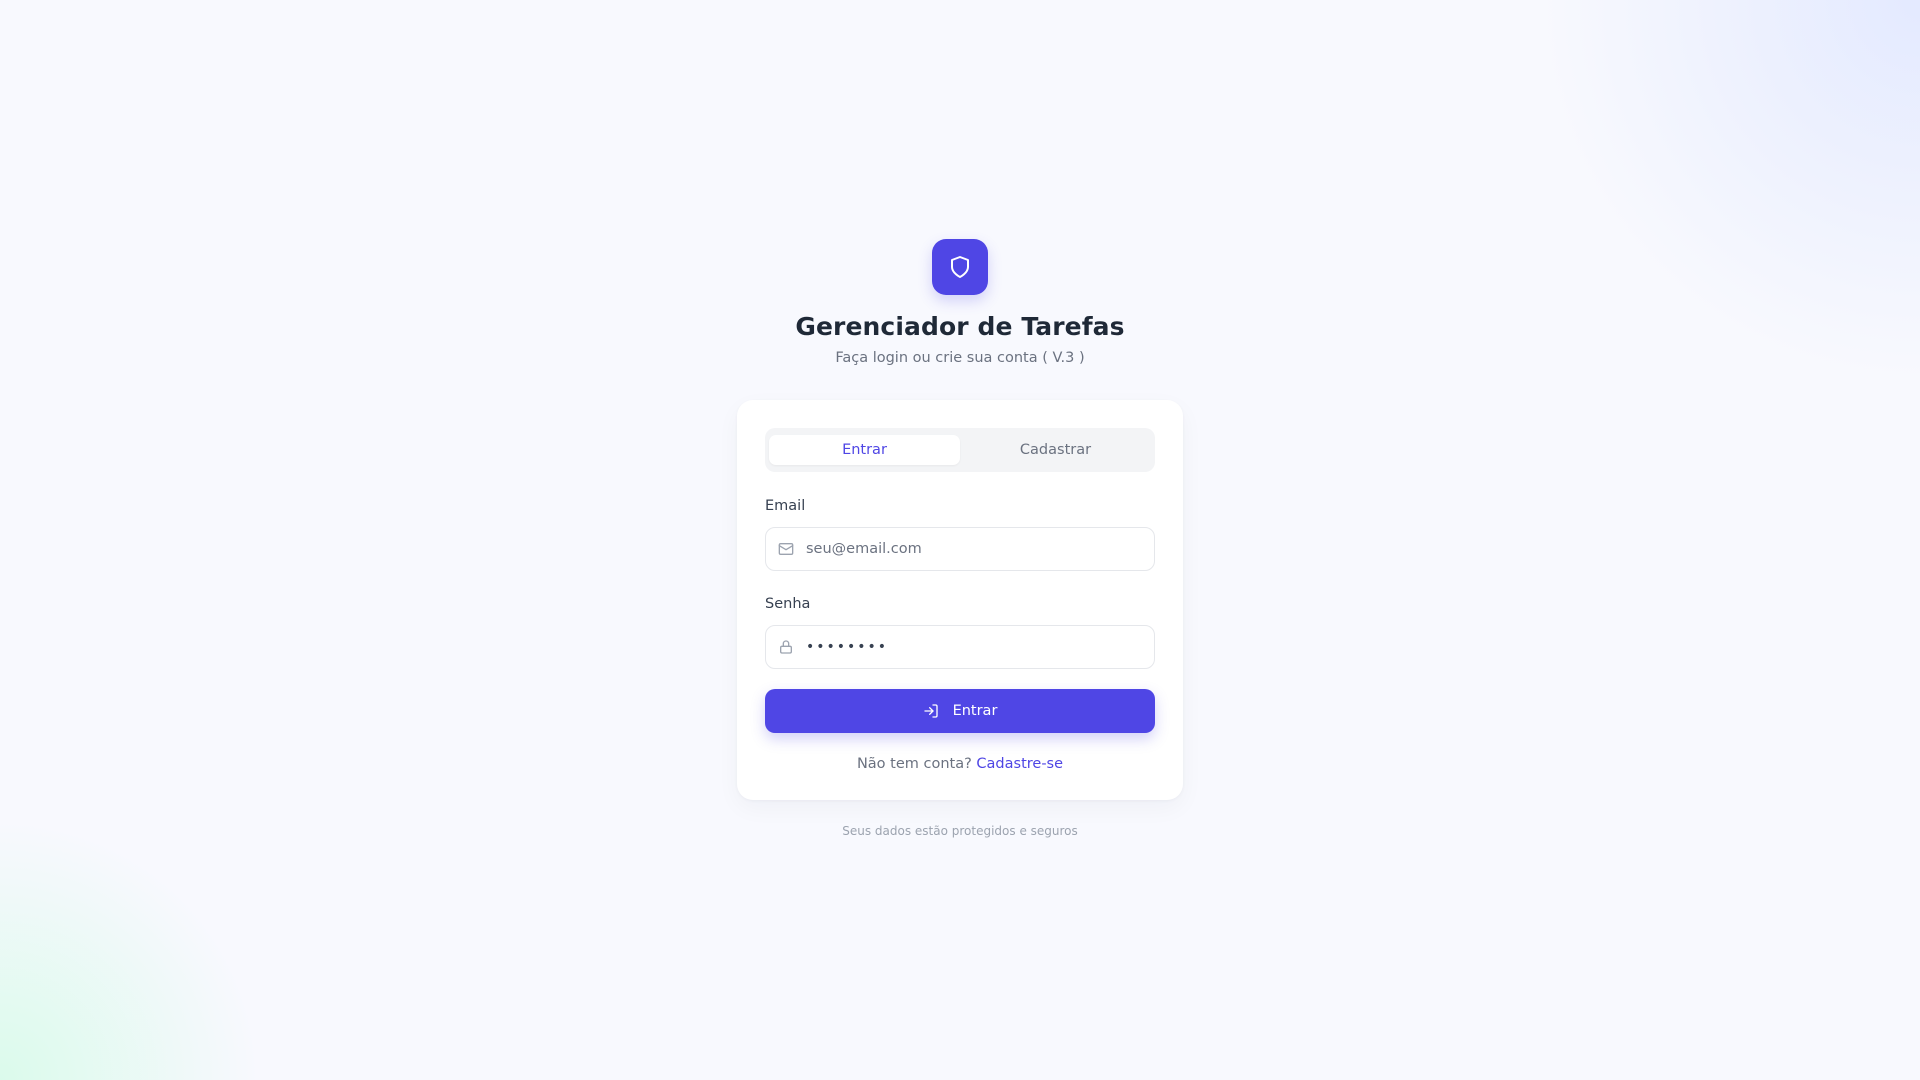 Image resolution: width=1920 pixels, height=1080 pixels. What do you see at coordinates (960, 831) in the screenshot?
I see `security-note: Seus dados estão protegidos e seguros` at bounding box center [960, 831].